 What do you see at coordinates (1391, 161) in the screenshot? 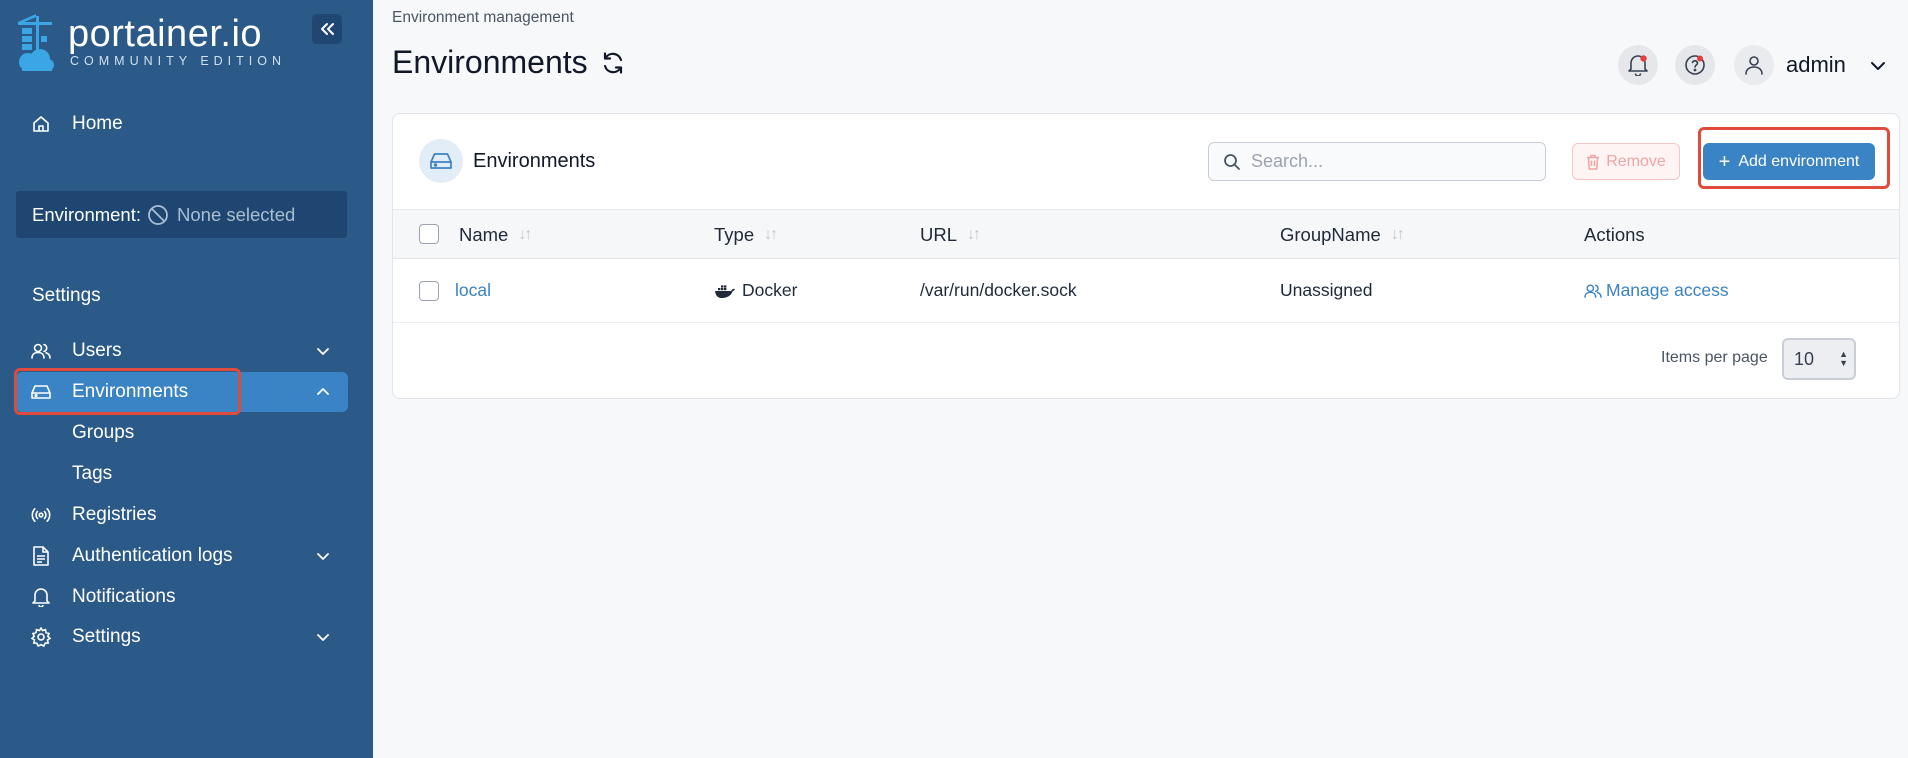
I see `search-input` at bounding box center [1391, 161].